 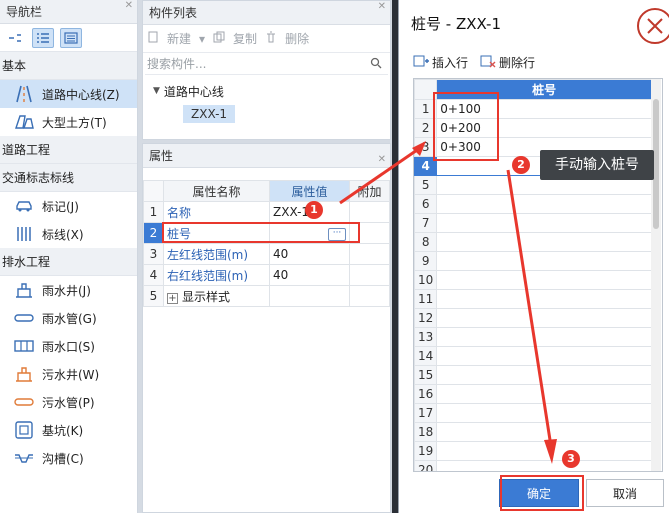 What do you see at coordinates (71, 37) in the screenshot?
I see `detail-view-icon` at bounding box center [71, 37].